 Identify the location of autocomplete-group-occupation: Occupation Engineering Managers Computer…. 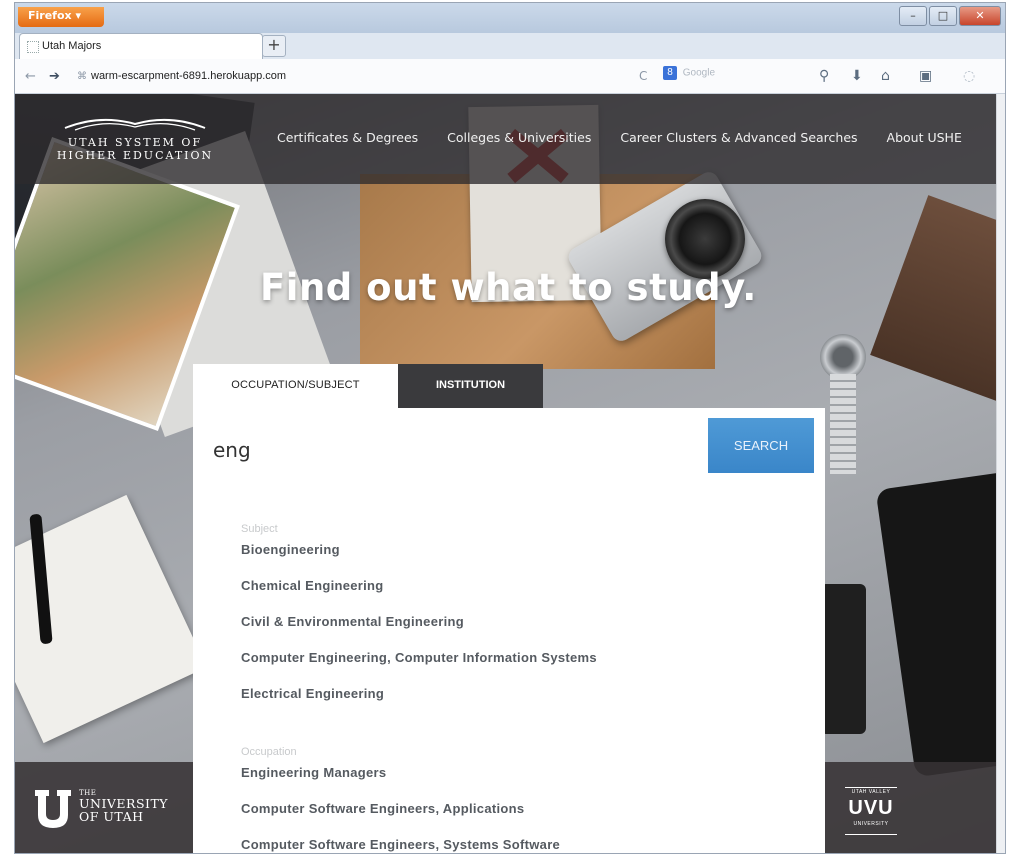
(509, 799).